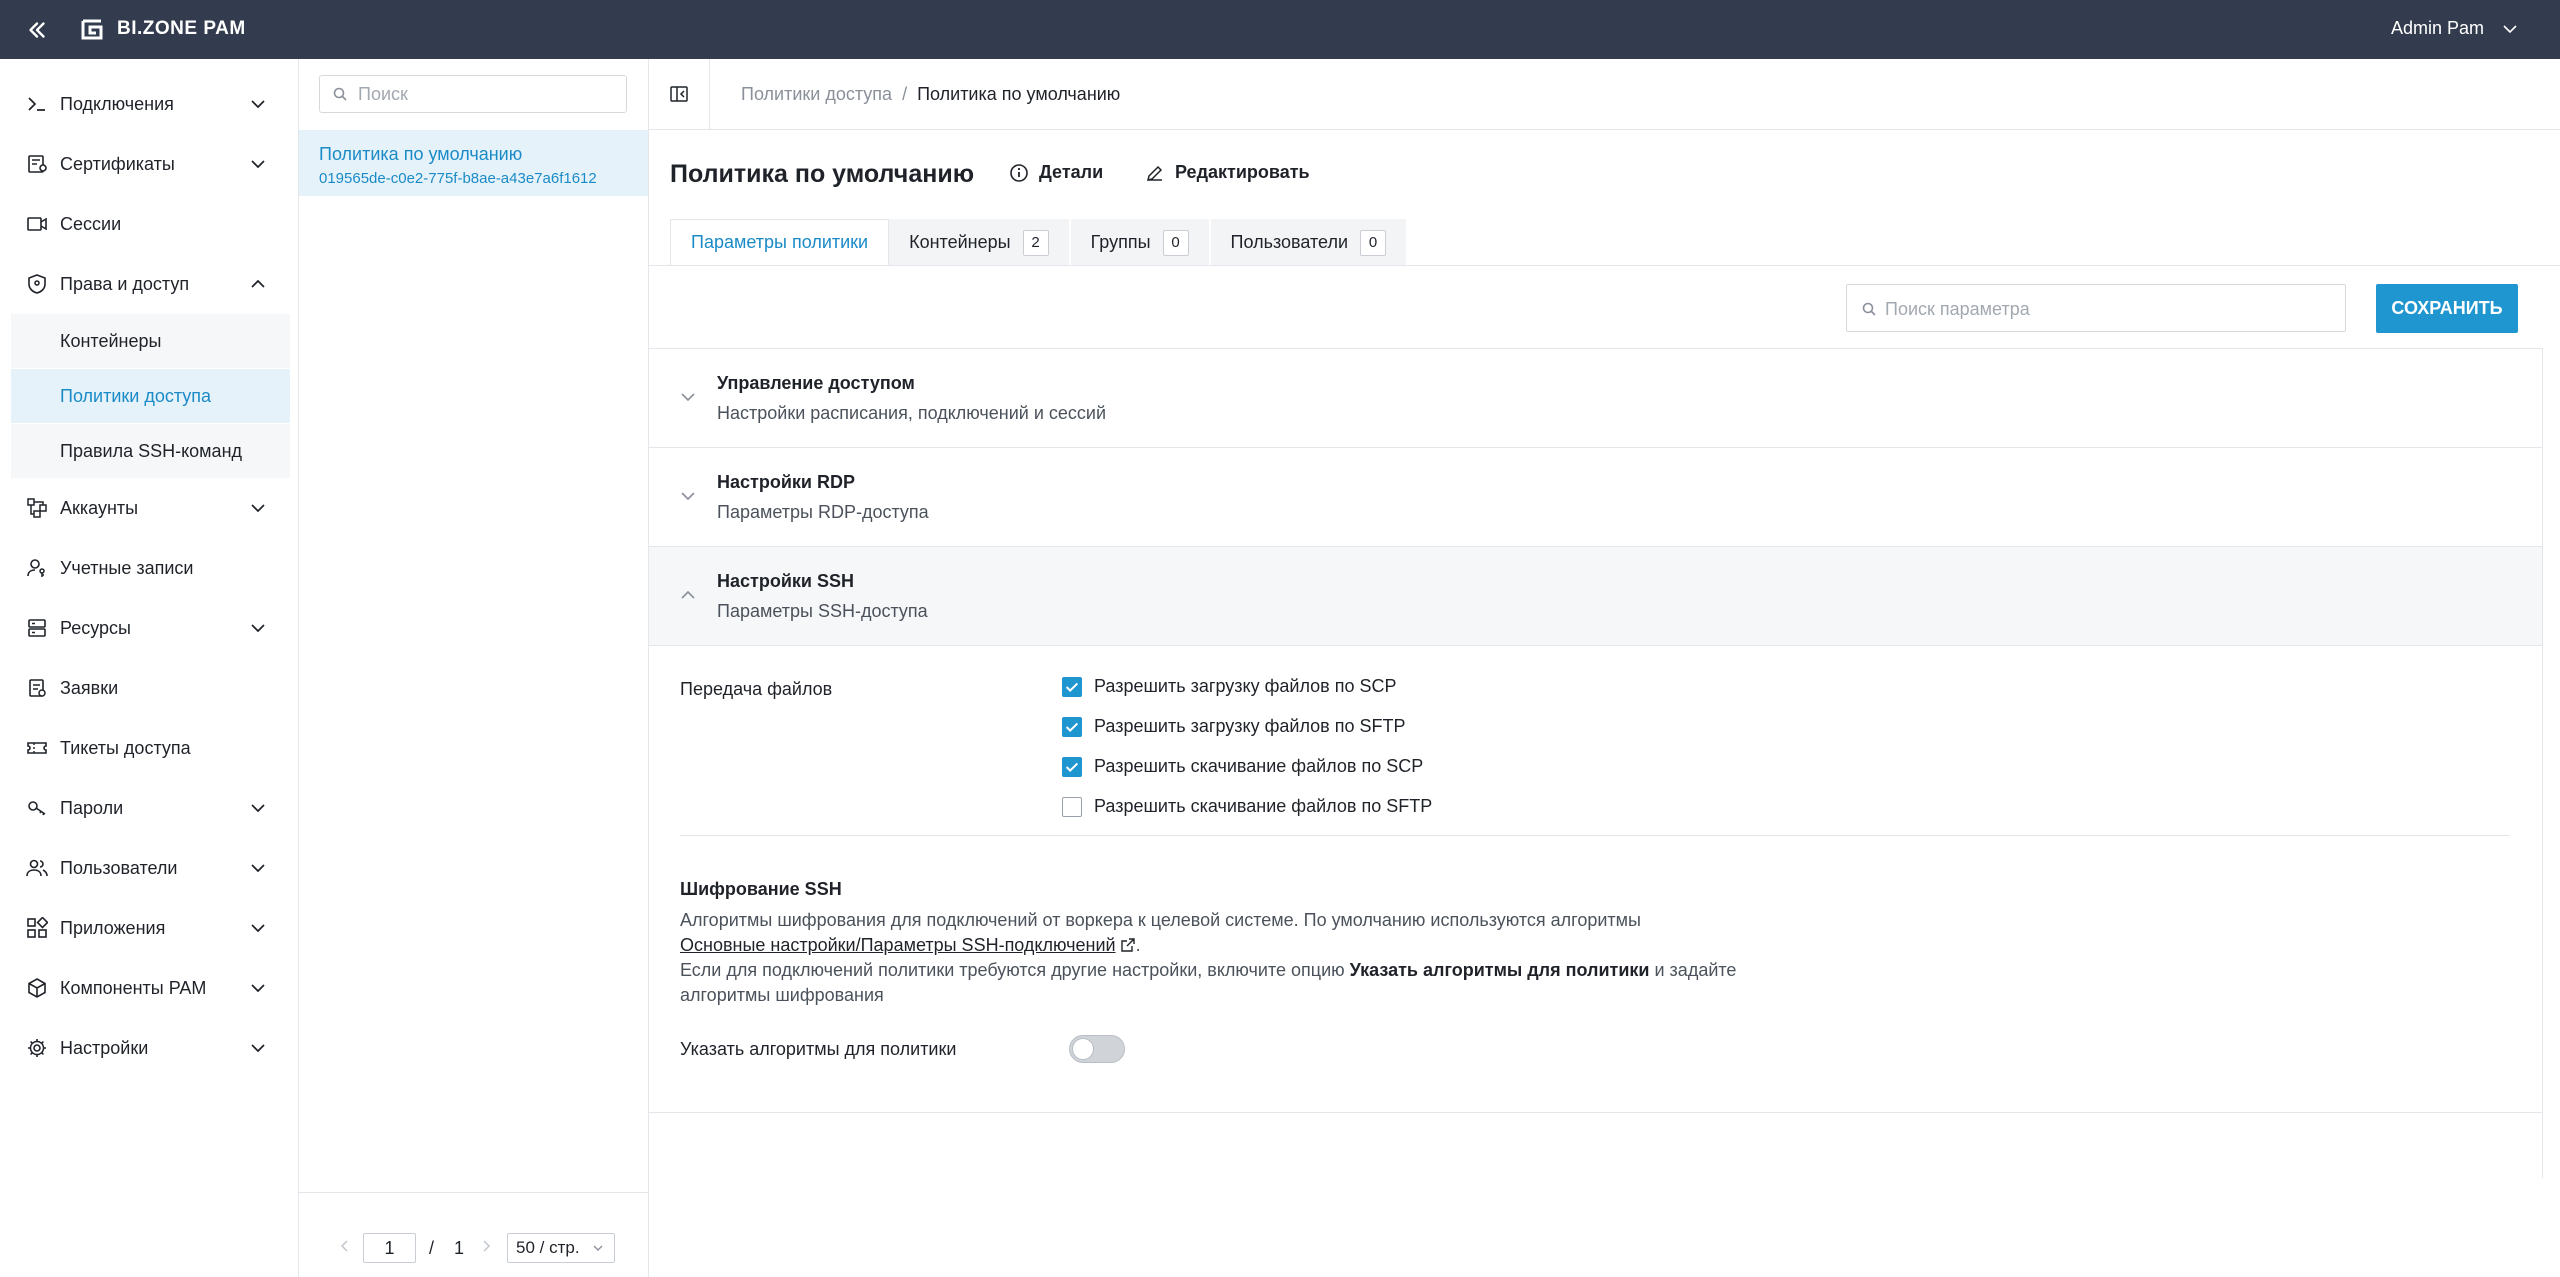 The height and width of the screenshot is (1277, 2560). Describe the element at coordinates (1128, 945) in the screenshot. I see `external-link-icon` at that location.